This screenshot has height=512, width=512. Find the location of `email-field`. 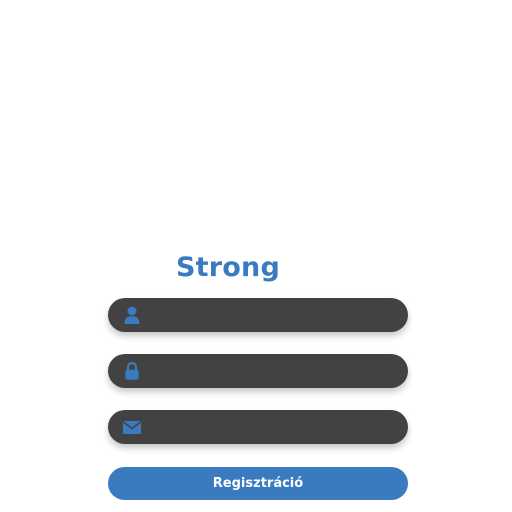

email-field is located at coordinates (258, 427).